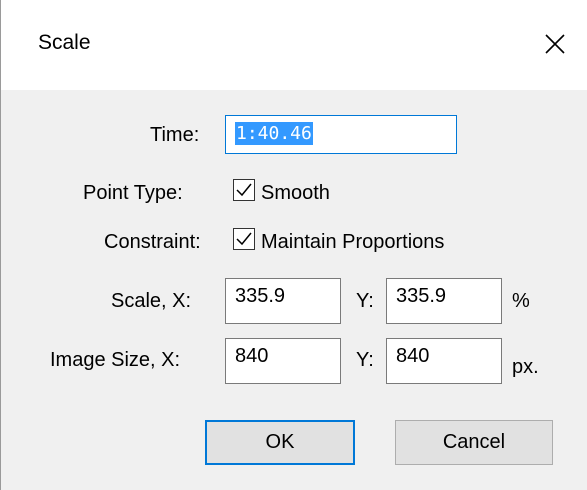  Describe the element at coordinates (353, 242) in the screenshot. I see `maintain-proportions-label: Maintain Proportions` at that location.